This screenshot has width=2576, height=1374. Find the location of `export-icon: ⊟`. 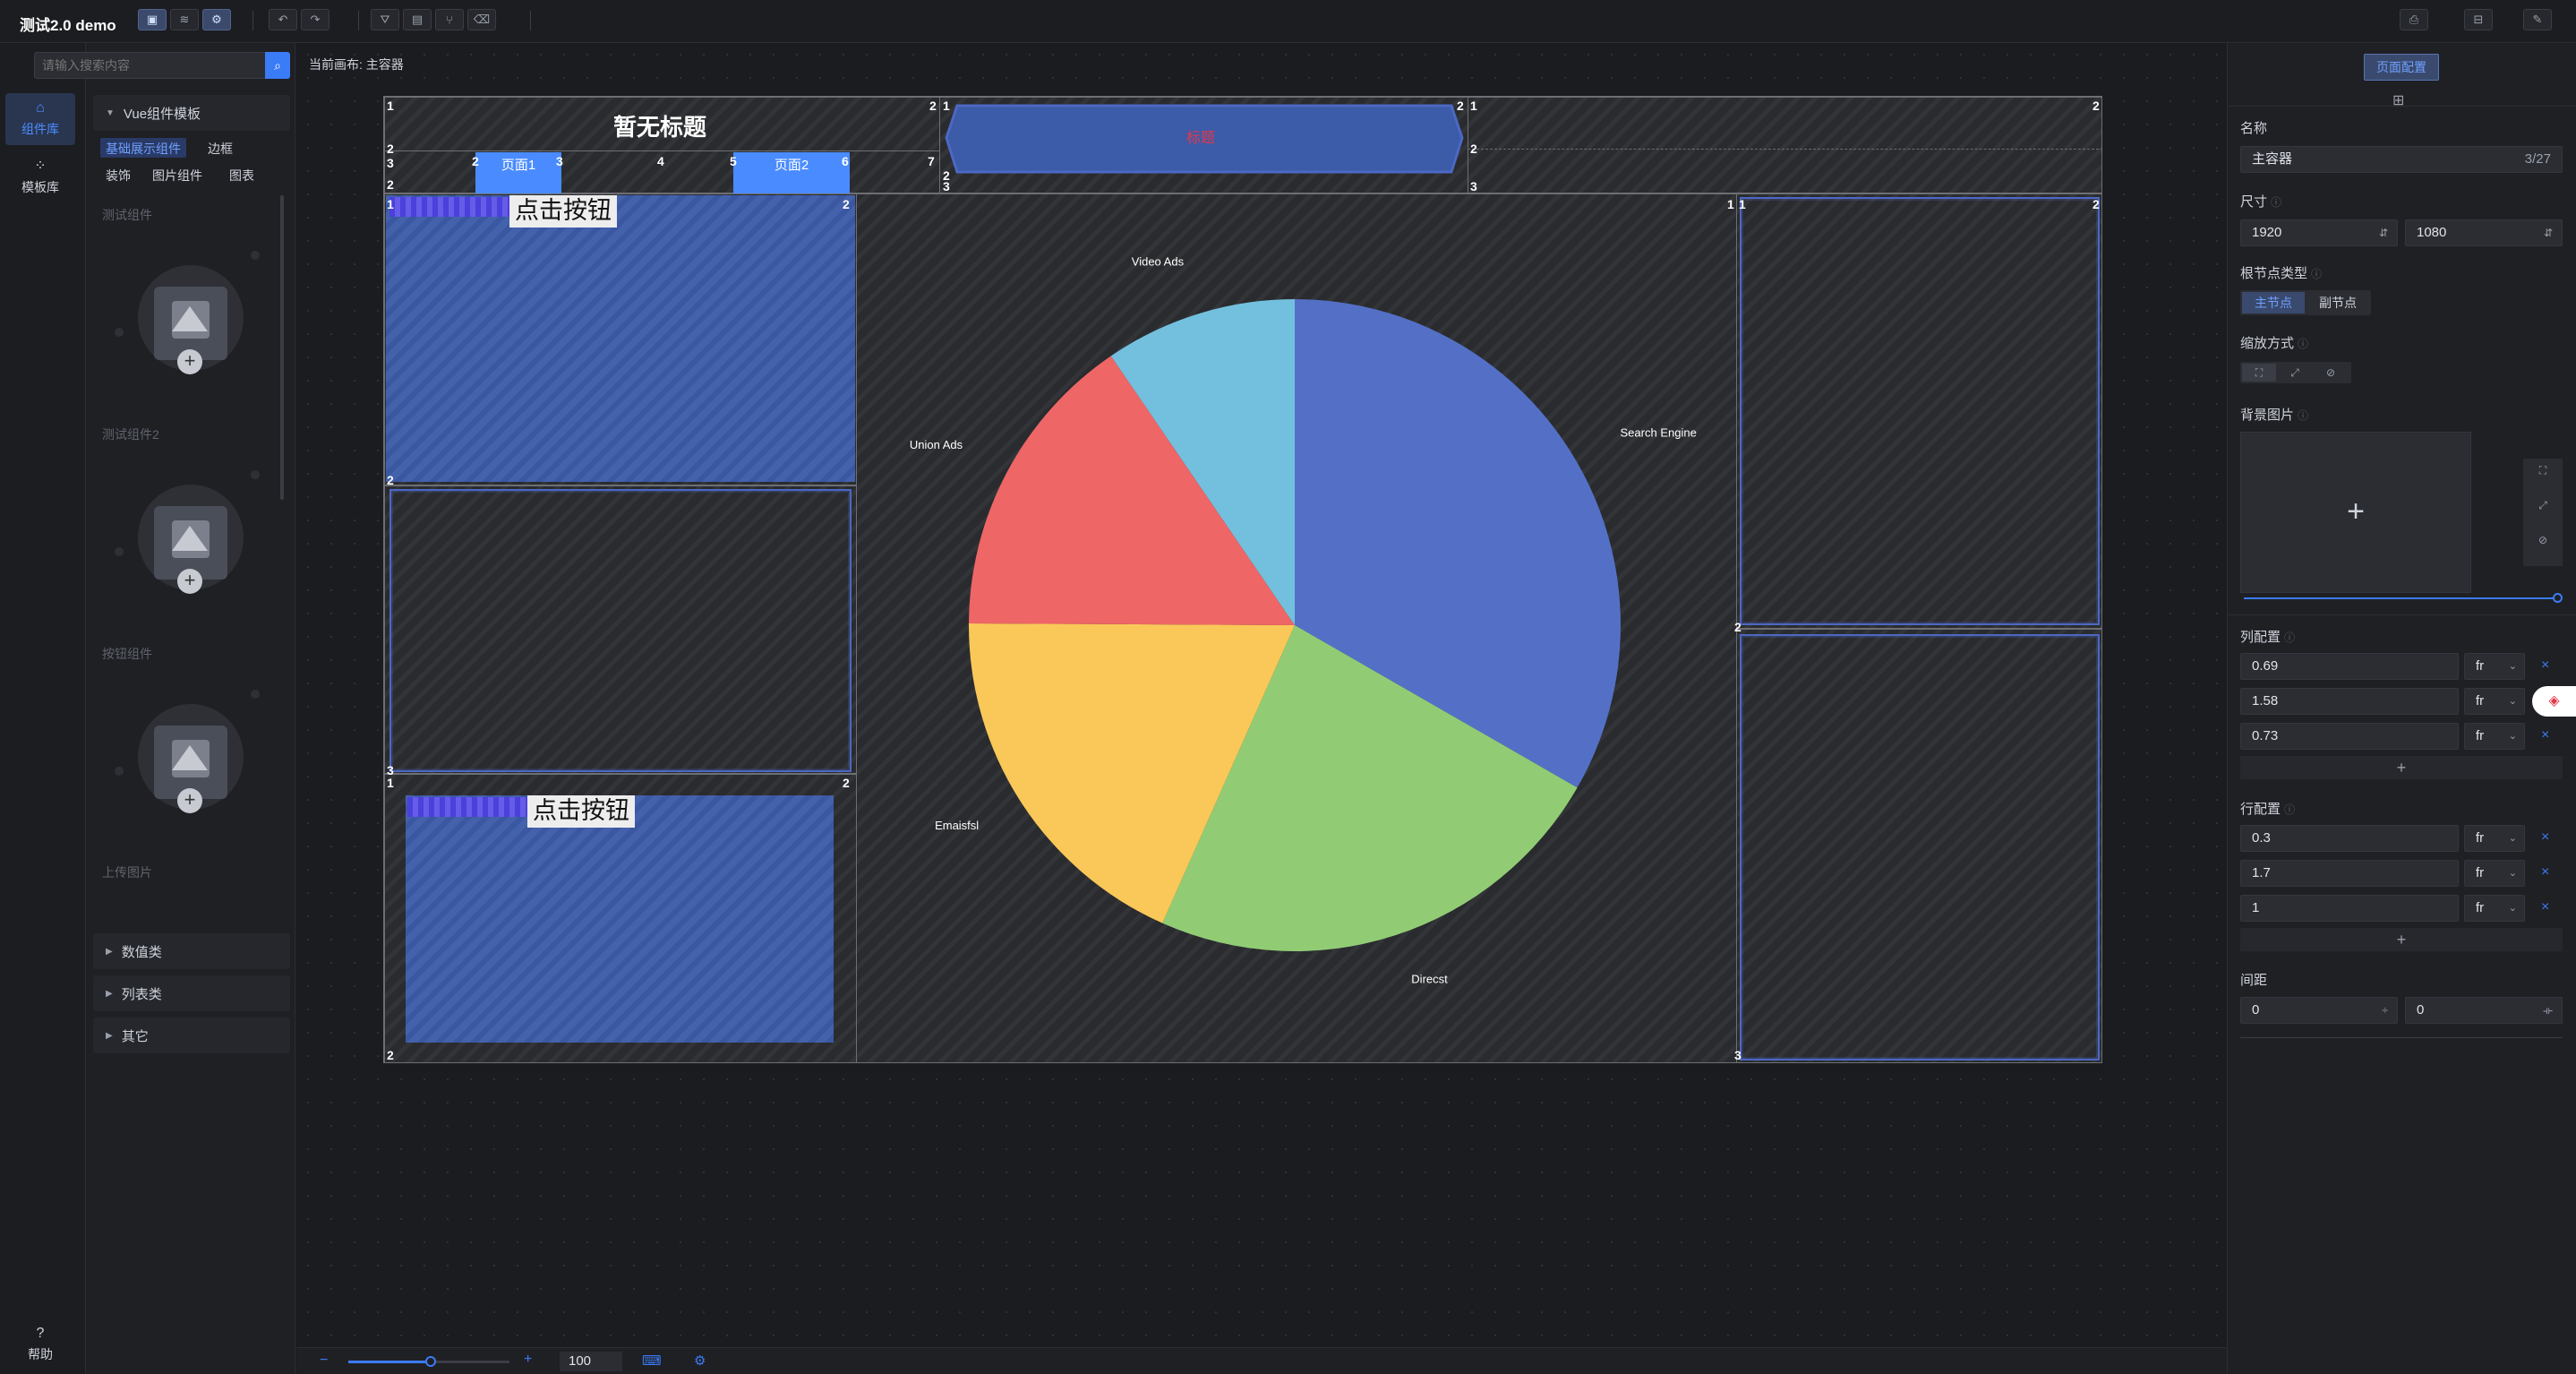

export-icon: ⊟ is located at coordinates (2479, 19).